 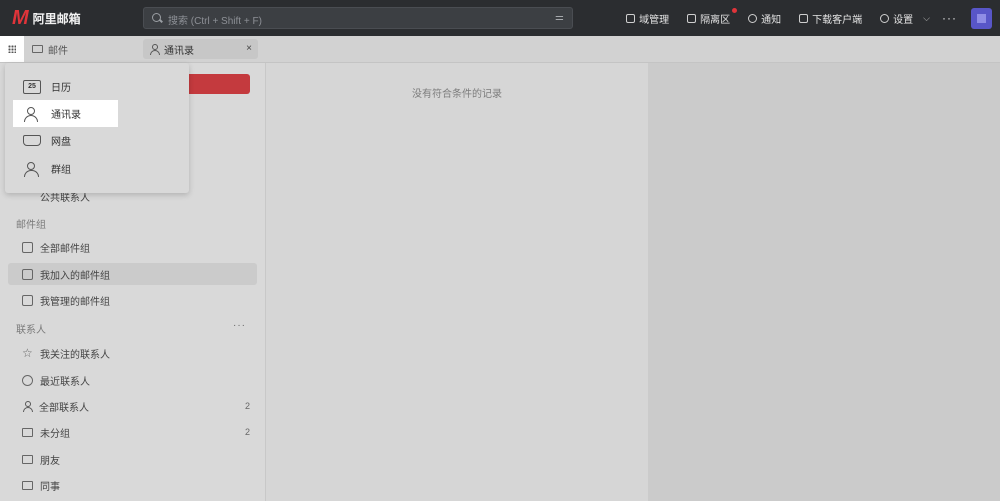 What do you see at coordinates (715, 20) in the screenshot?
I see `quarantine-label: 隔离区` at bounding box center [715, 20].